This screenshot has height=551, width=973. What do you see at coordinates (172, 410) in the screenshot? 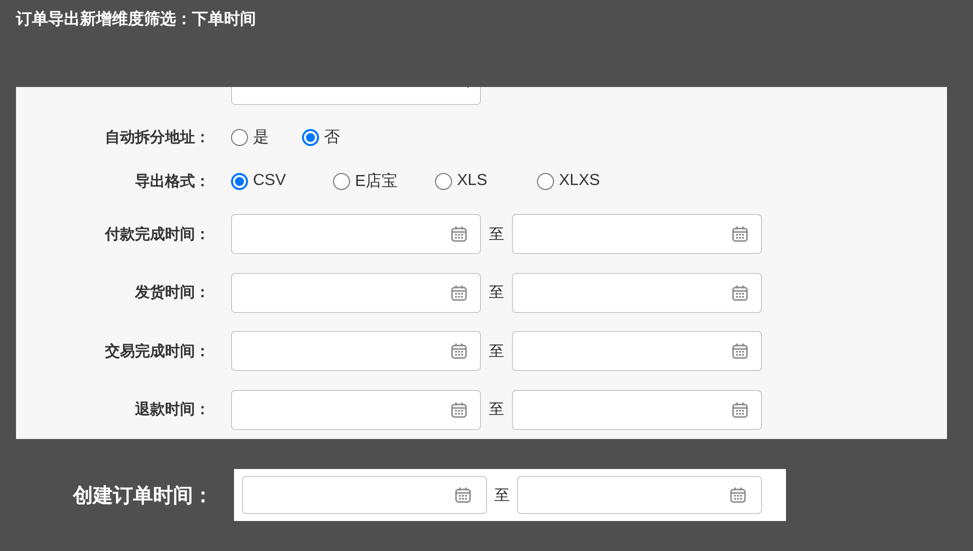
I see `field-label: 退款时间：` at bounding box center [172, 410].